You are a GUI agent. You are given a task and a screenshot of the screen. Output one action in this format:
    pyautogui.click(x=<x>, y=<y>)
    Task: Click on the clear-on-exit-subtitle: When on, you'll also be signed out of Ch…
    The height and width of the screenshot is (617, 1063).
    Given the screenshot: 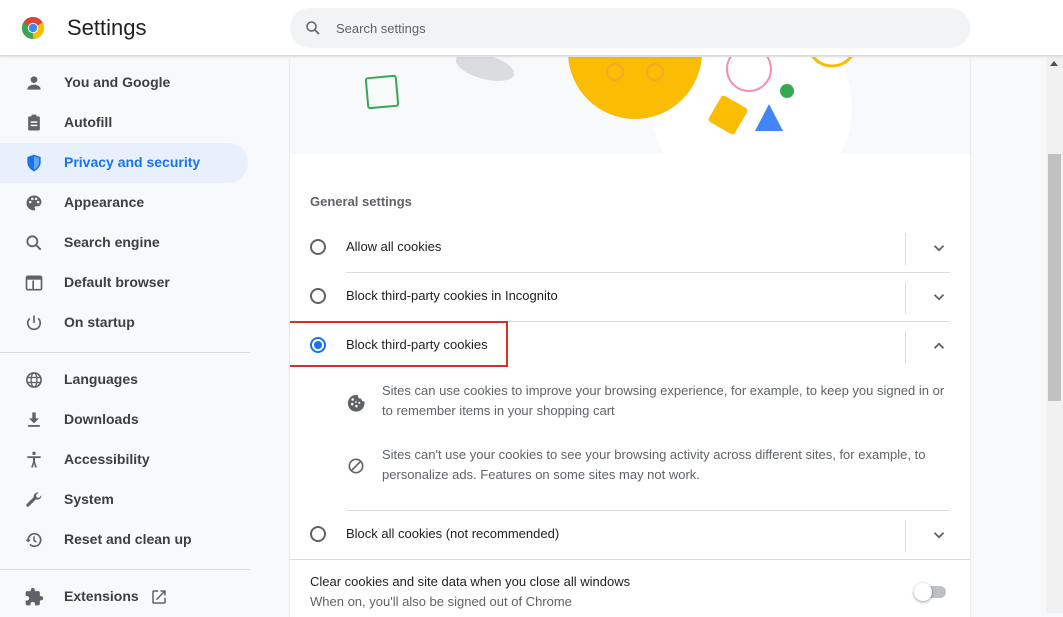 What is the action you would take?
    pyautogui.click(x=441, y=601)
    